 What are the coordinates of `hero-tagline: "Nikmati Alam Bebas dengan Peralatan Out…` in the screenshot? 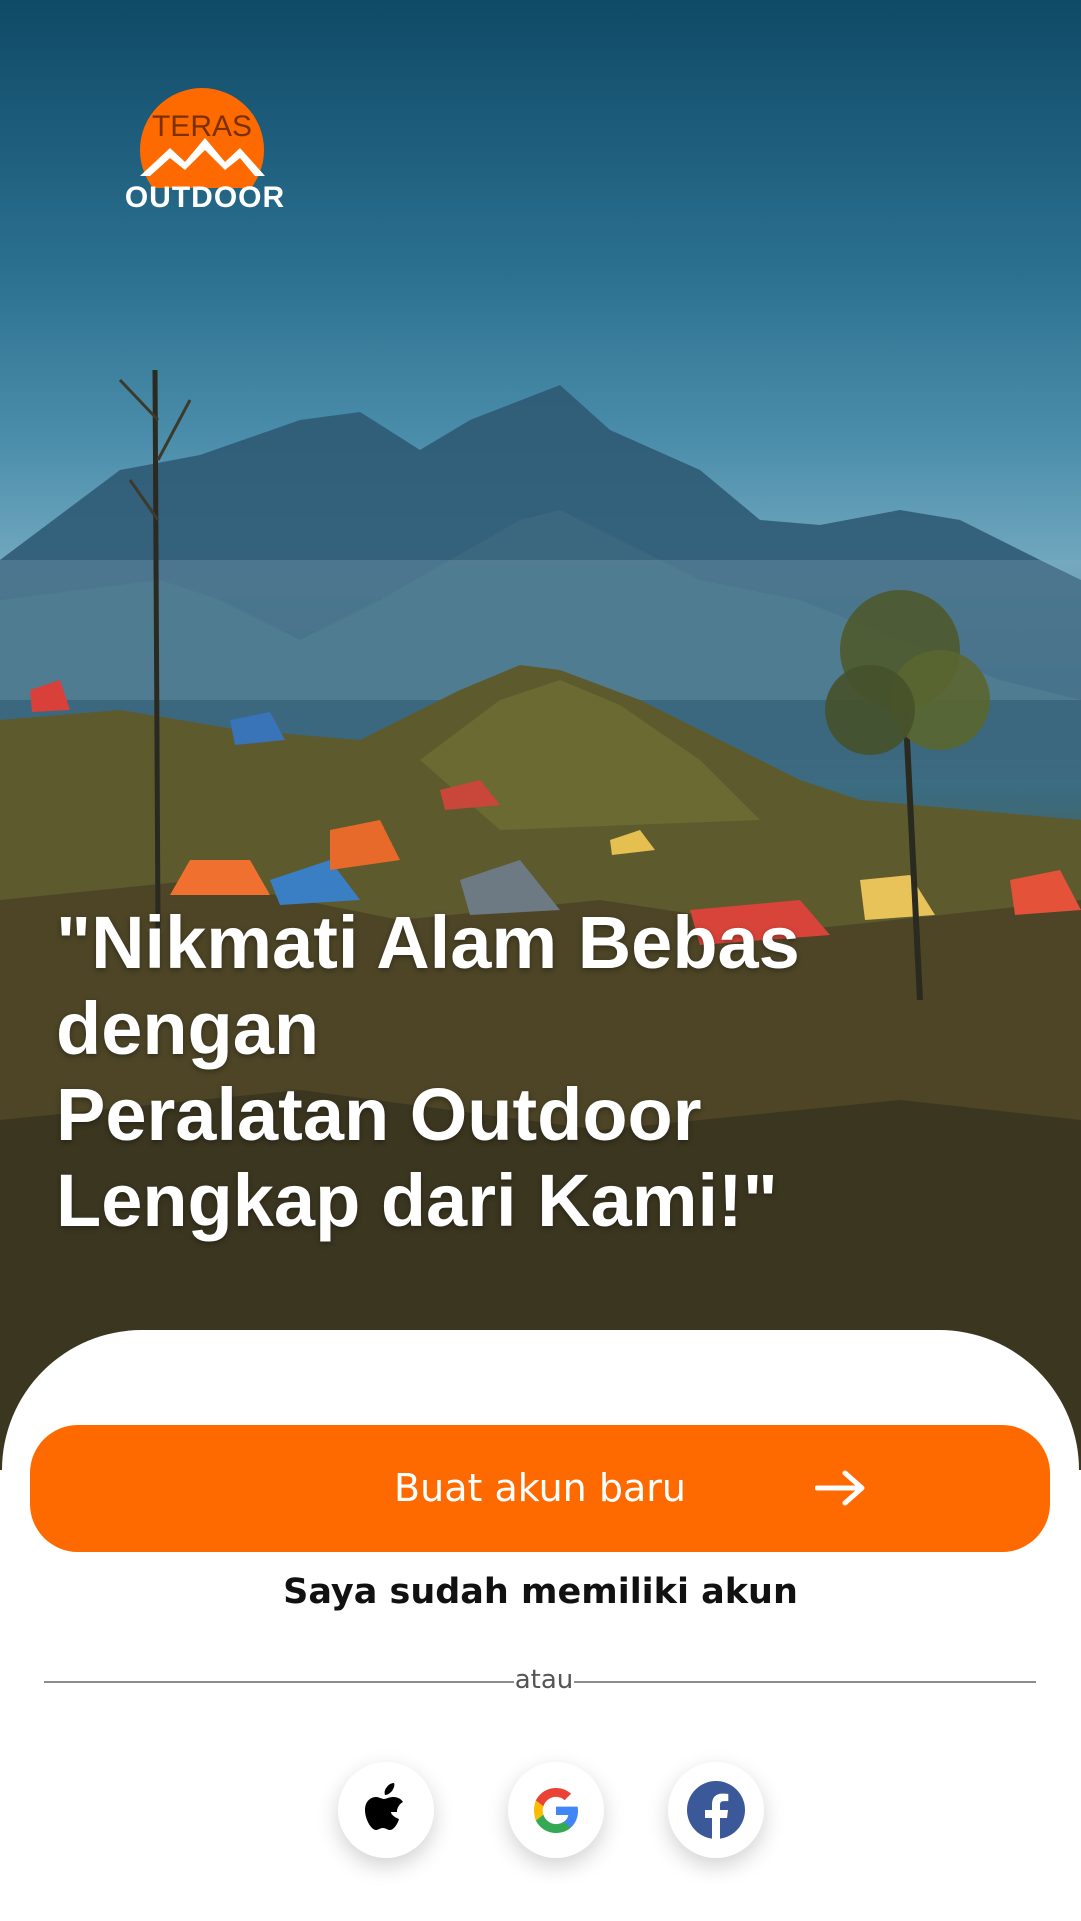 It's located at (428, 1071).